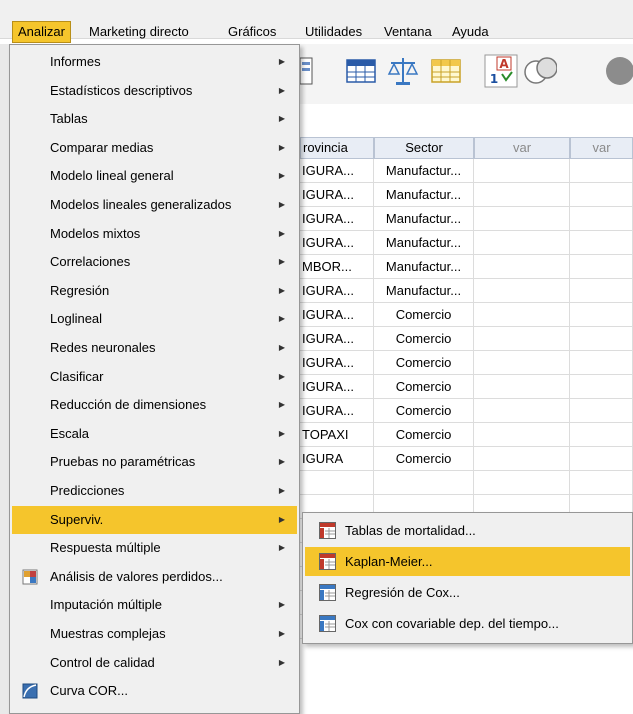  What do you see at coordinates (154, 262) in the screenshot?
I see `menu-item-correlaciones: Correlaciones ▶` at bounding box center [154, 262].